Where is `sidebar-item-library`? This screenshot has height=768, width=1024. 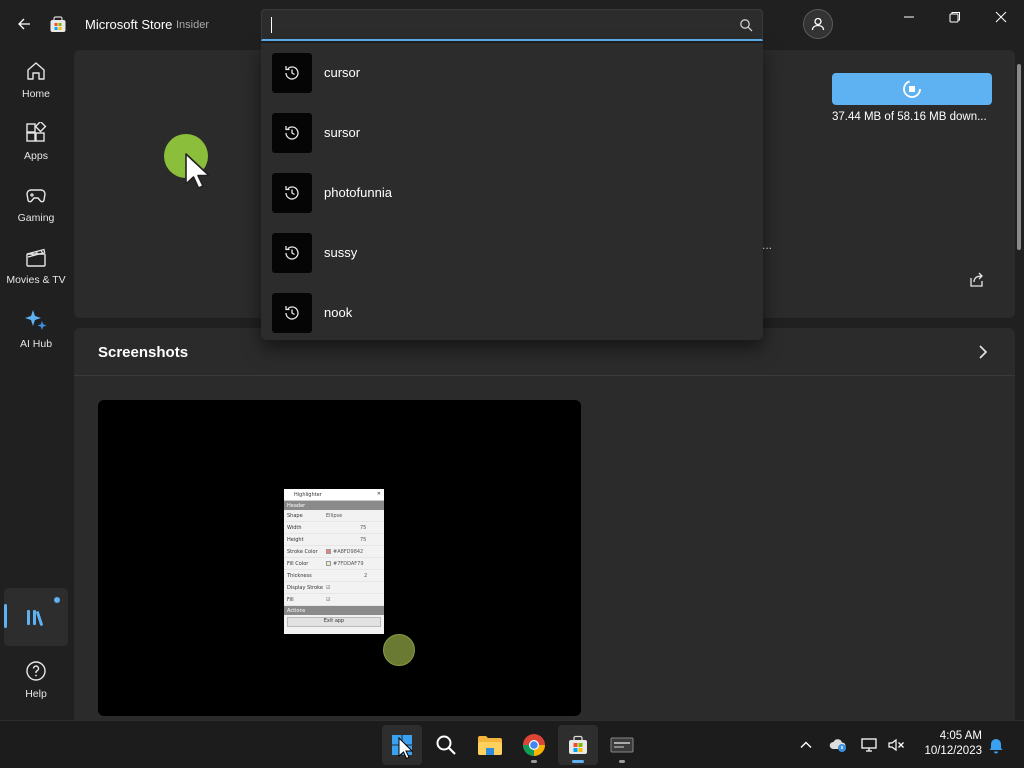
sidebar-item-library is located at coordinates (36, 617).